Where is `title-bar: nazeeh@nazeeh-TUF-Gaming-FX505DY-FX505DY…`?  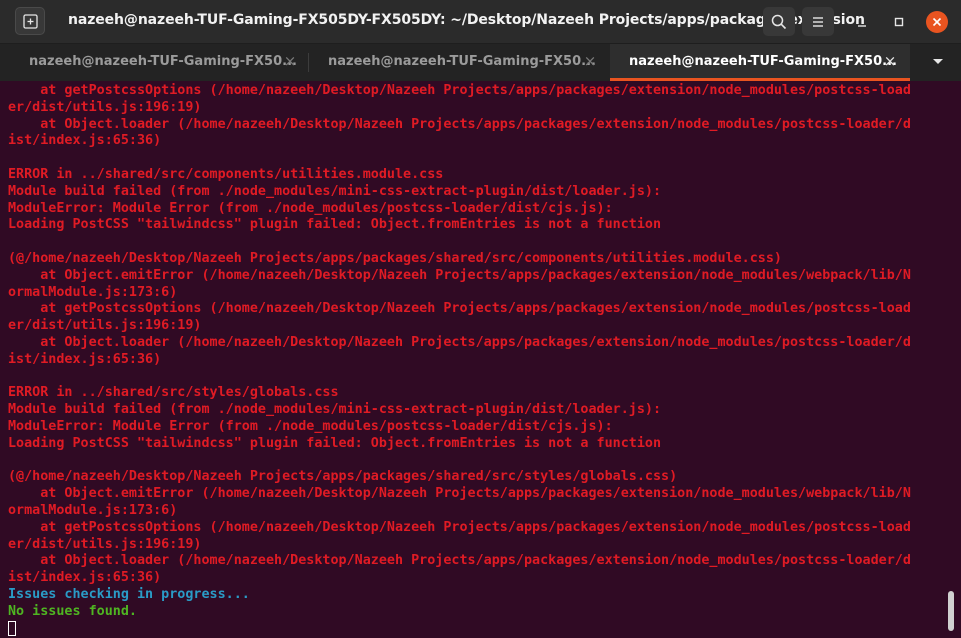 title-bar: nazeeh@nazeeh-TUF-Gaming-FX505DY-FX505DY… is located at coordinates (480, 22).